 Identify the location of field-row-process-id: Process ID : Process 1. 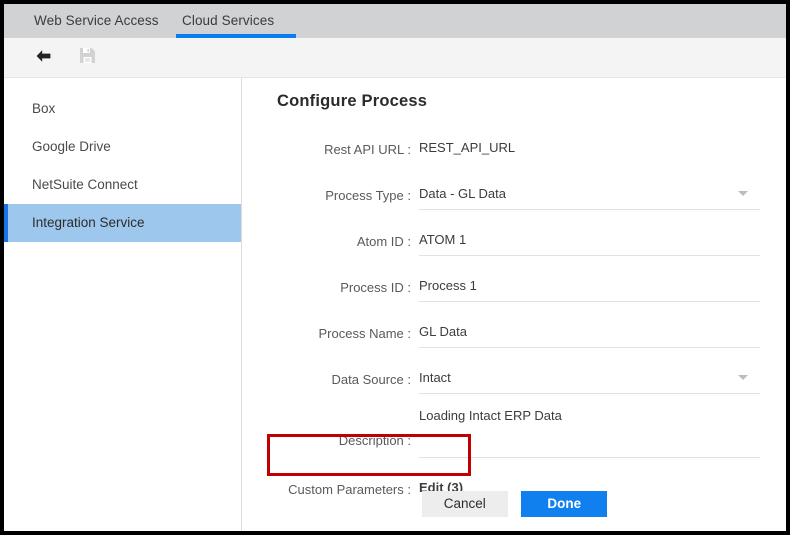
(514, 291).